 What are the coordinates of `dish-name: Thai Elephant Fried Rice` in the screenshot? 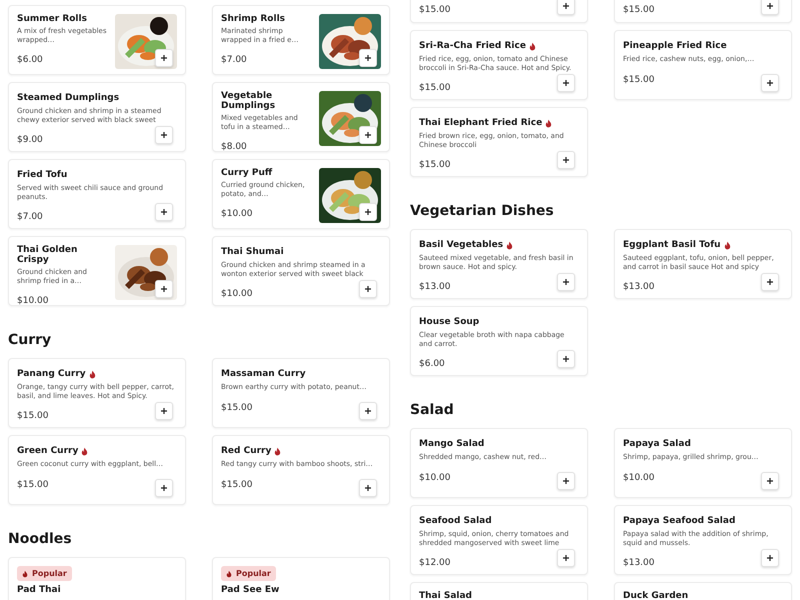 It's located at (480, 123).